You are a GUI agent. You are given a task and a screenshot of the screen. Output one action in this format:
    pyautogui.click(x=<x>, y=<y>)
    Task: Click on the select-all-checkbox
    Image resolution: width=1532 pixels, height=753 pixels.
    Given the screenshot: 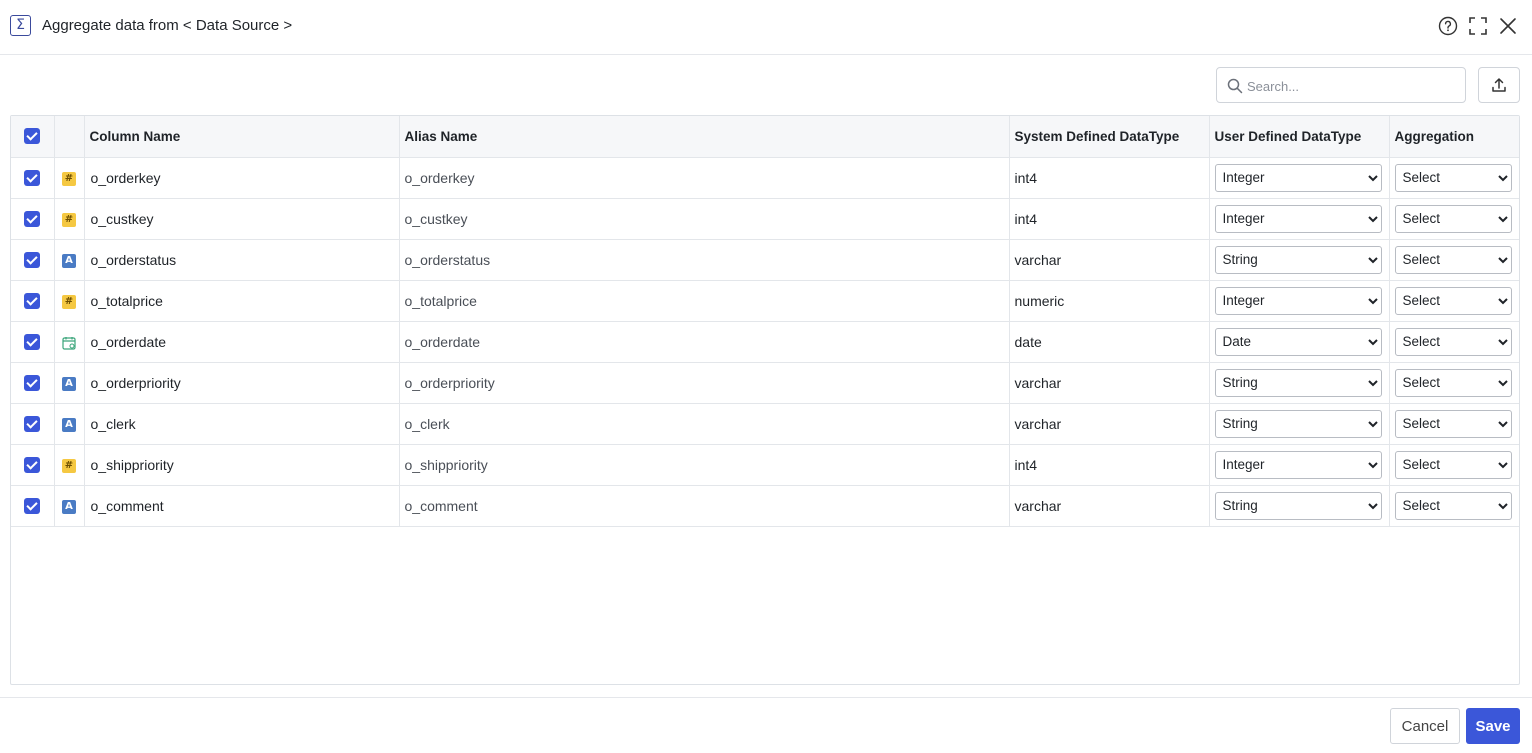 What is the action you would take?
    pyautogui.click(x=32, y=136)
    